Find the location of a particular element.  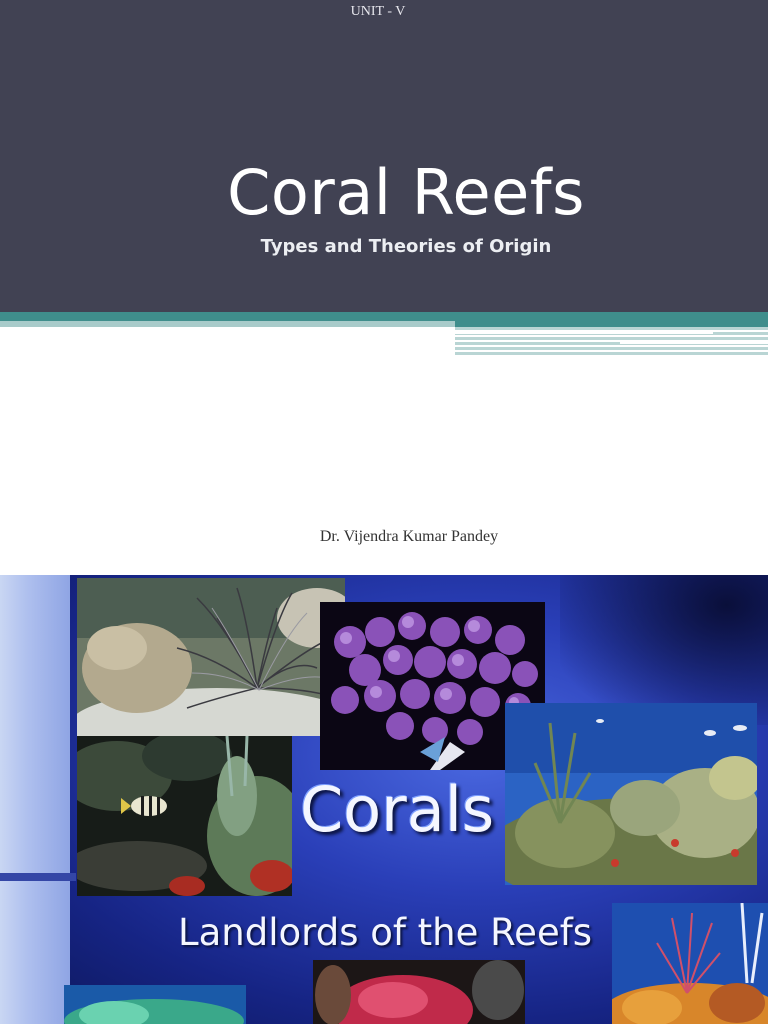

gorgonian-photo is located at coordinates (690, 963).